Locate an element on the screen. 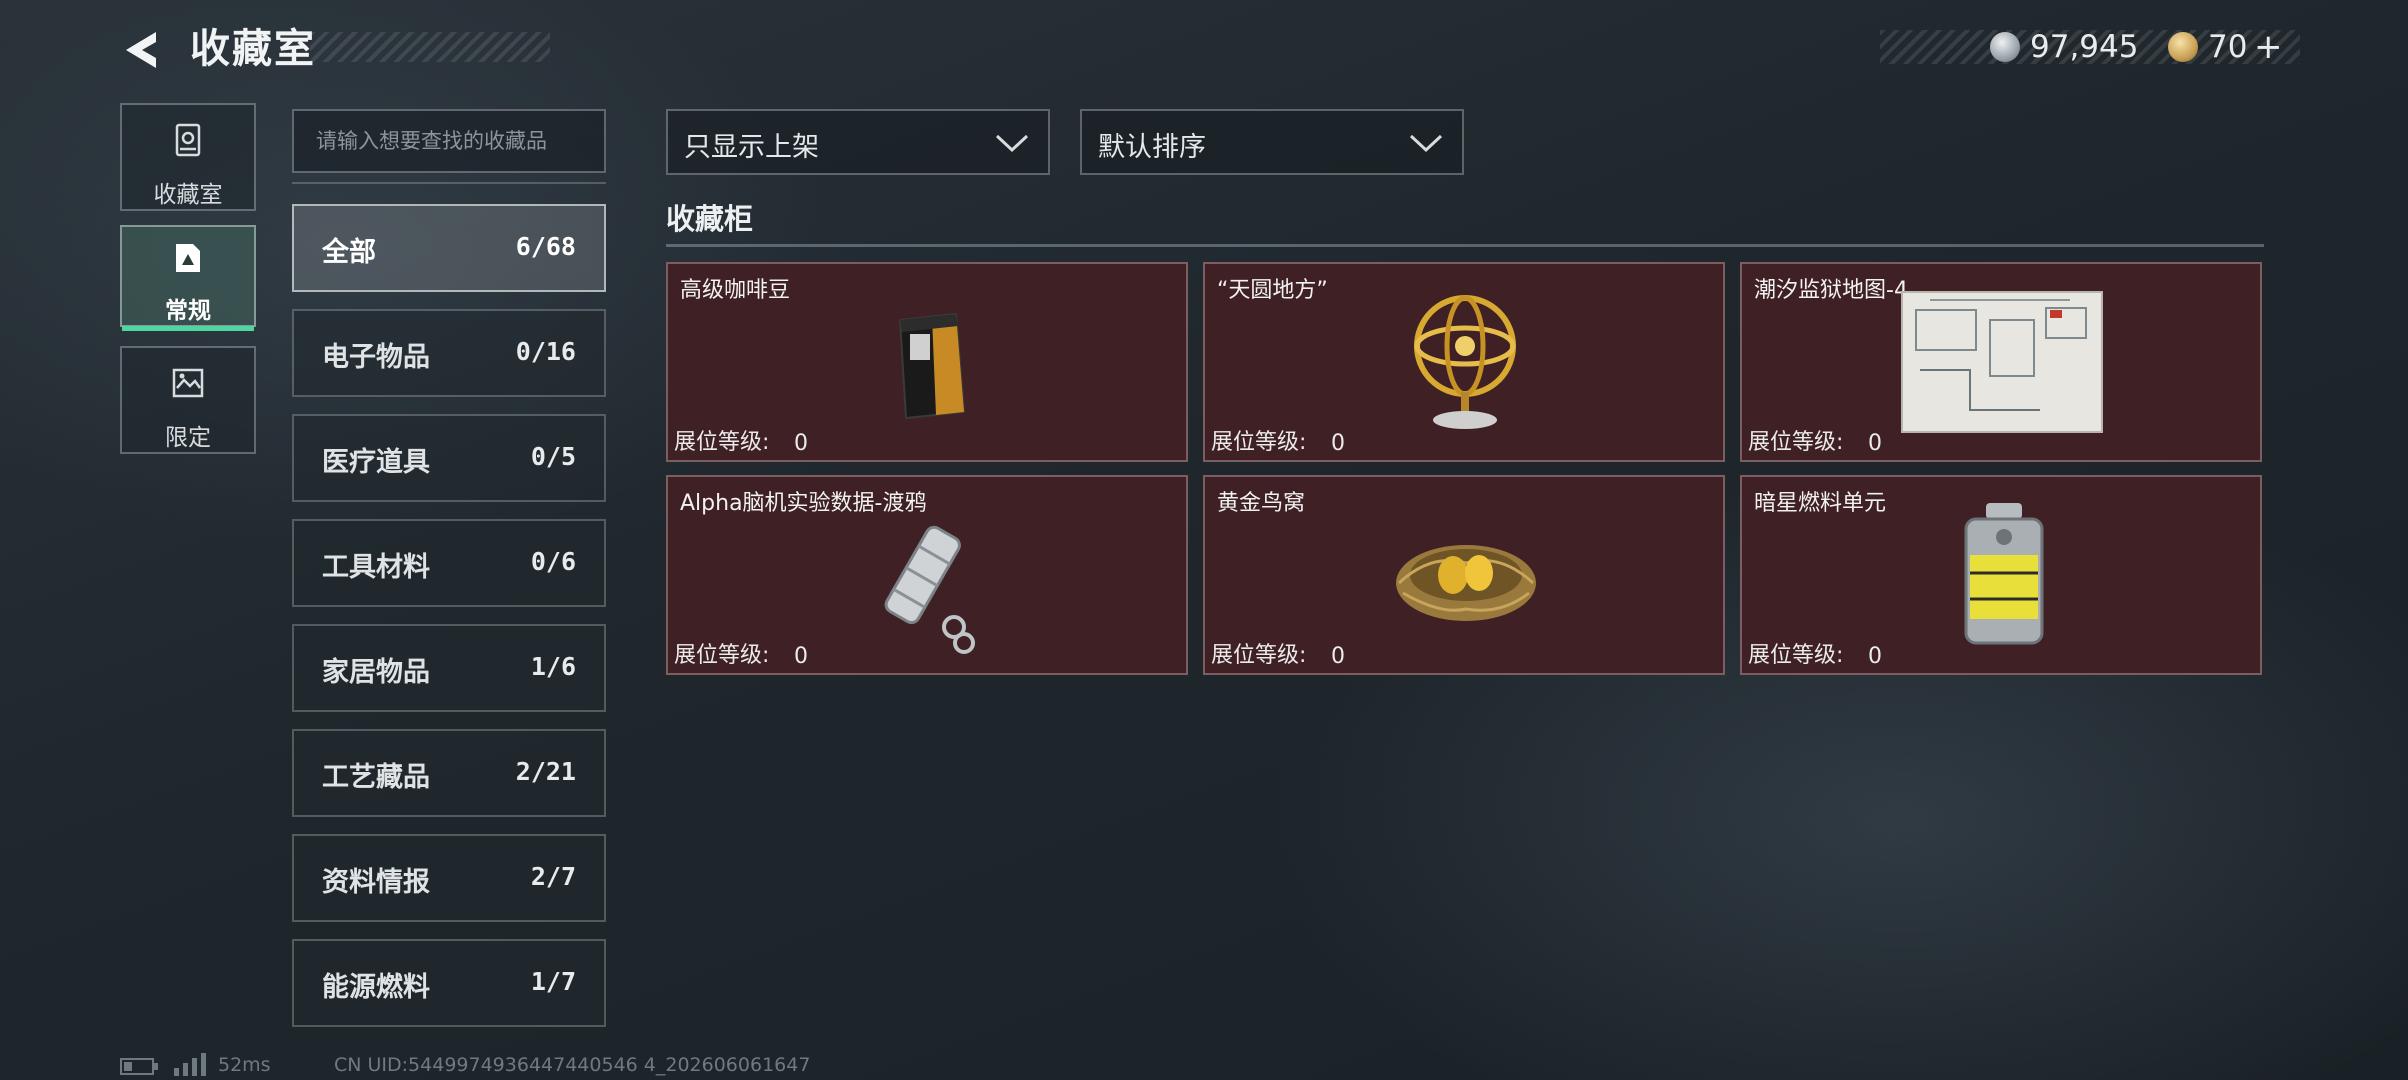 The height and width of the screenshot is (1080, 2408). category-name: 工具材料 is located at coordinates (376, 567).